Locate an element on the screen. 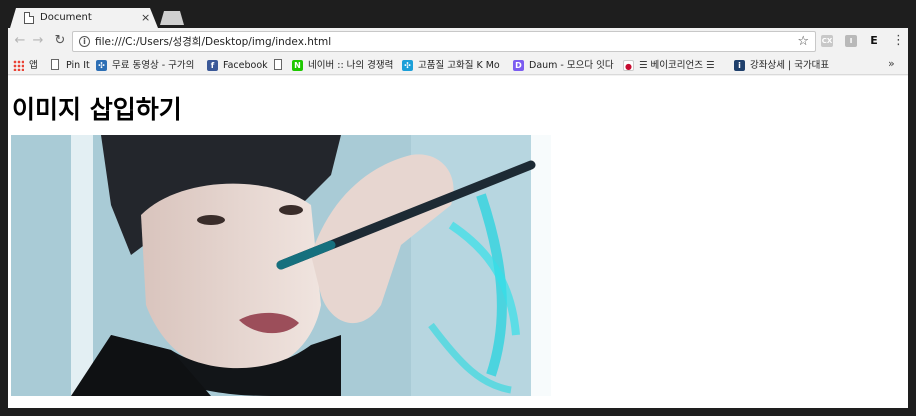  bookmark-daum: D Daum - 모으다 잇다 is located at coordinates (565, 65).